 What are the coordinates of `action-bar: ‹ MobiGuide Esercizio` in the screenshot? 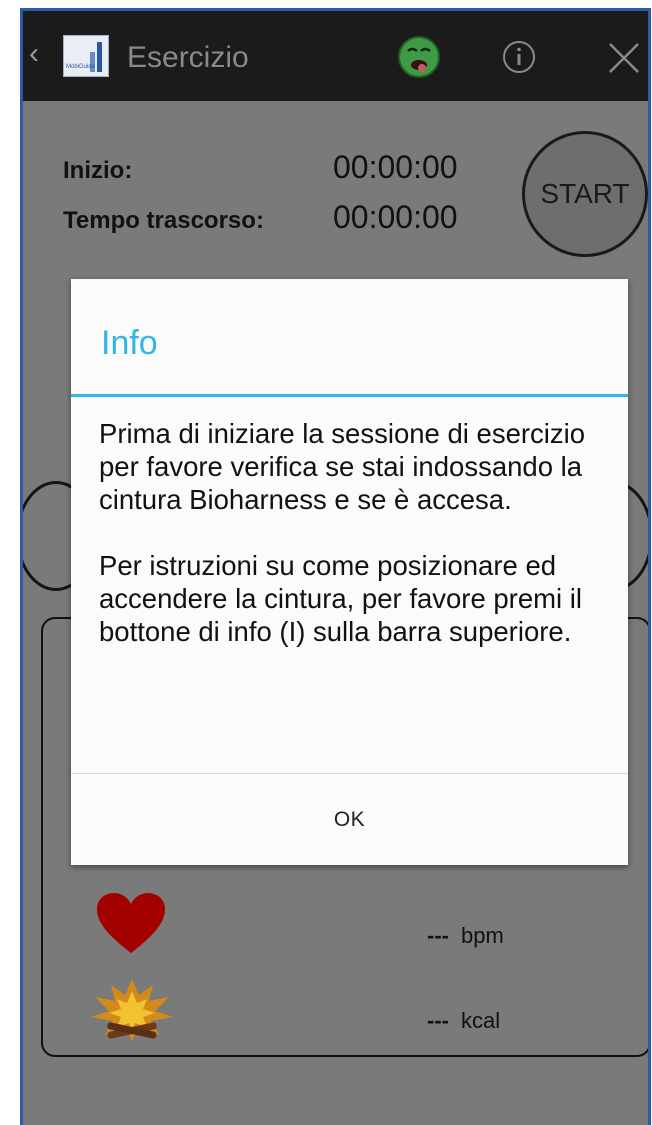 It's located at (335, 56).